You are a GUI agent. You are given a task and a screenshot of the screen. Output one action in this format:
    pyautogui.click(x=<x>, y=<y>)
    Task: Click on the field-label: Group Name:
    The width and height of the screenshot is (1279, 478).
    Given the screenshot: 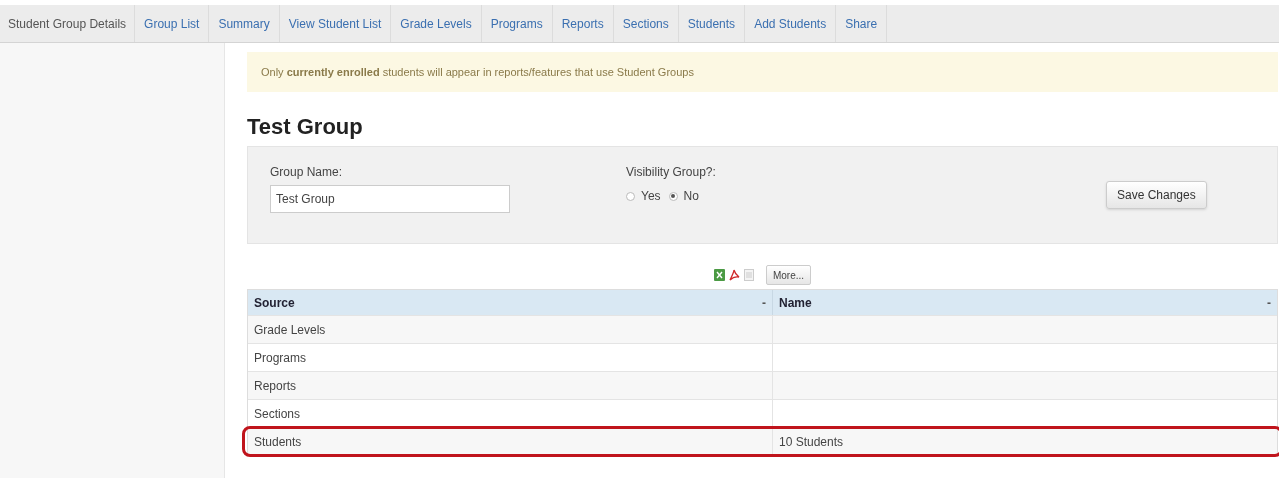 What is the action you would take?
    pyautogui.click(x=307, y=172)
    